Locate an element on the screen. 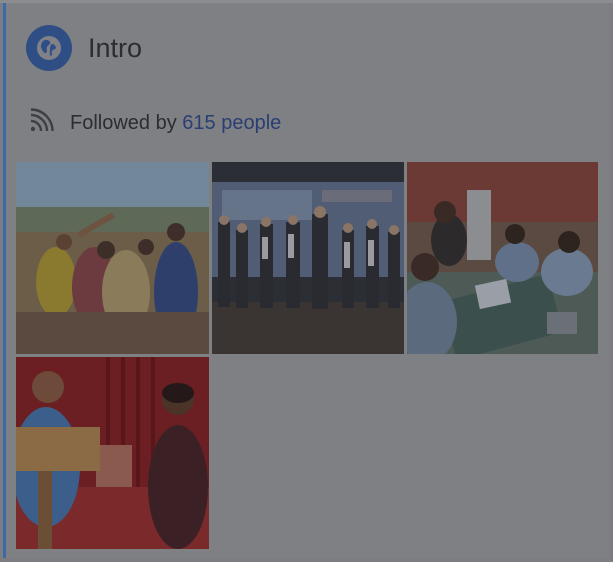 The height and width of the screenshot is (562, 613). rss-icon is located at coordinates (41, 123).